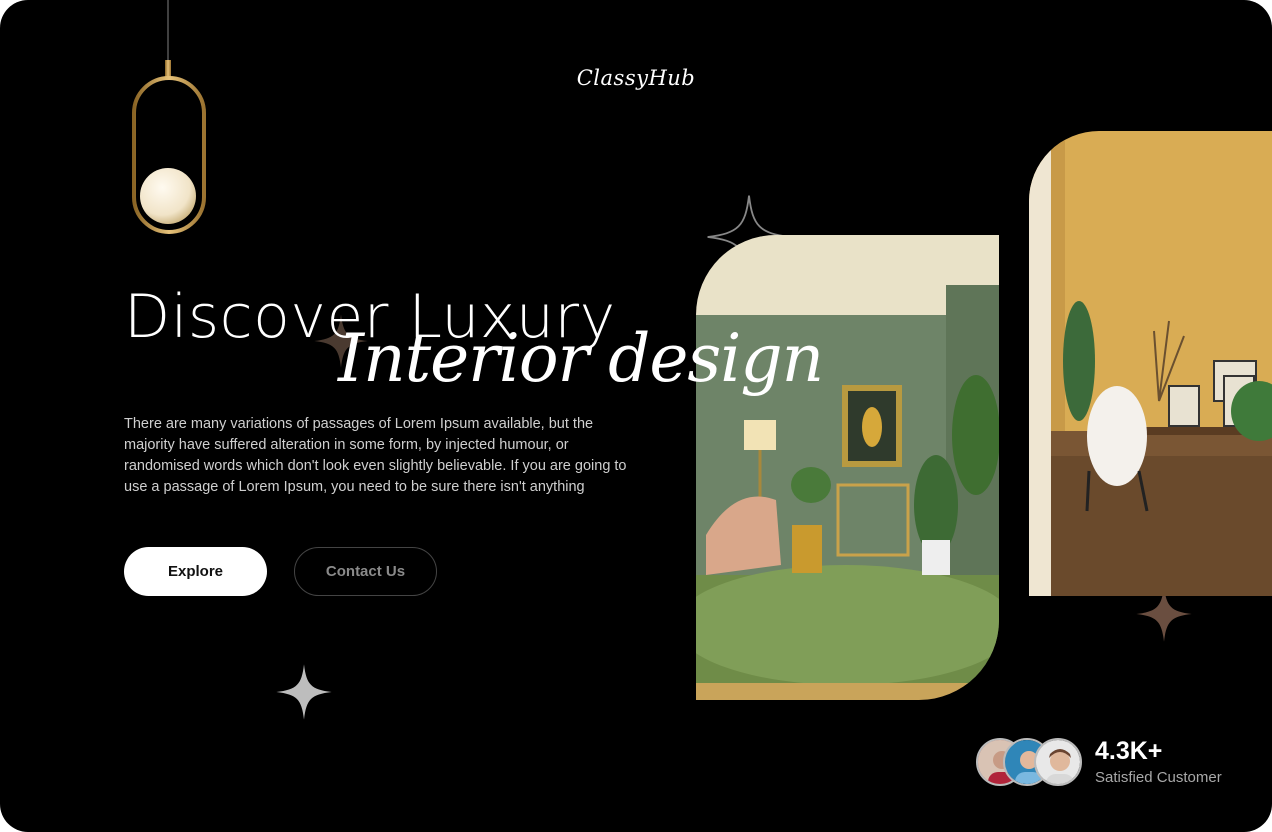 The image size is (1272, 832). I want to click on customer-count-label: Satisfied Customer, so click(1158, 777).